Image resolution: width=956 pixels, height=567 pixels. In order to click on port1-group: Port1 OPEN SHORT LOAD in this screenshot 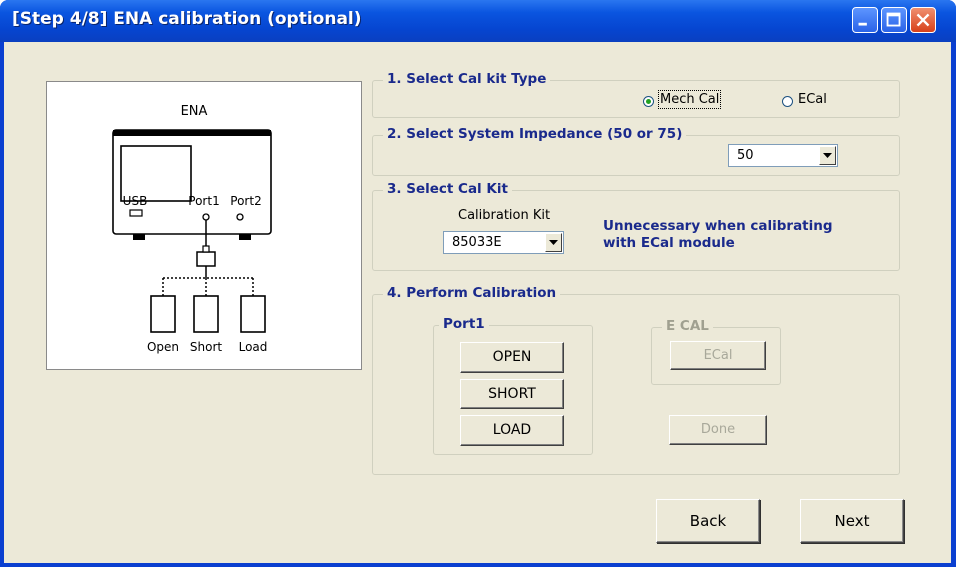, I will do `click(513, 385)`.